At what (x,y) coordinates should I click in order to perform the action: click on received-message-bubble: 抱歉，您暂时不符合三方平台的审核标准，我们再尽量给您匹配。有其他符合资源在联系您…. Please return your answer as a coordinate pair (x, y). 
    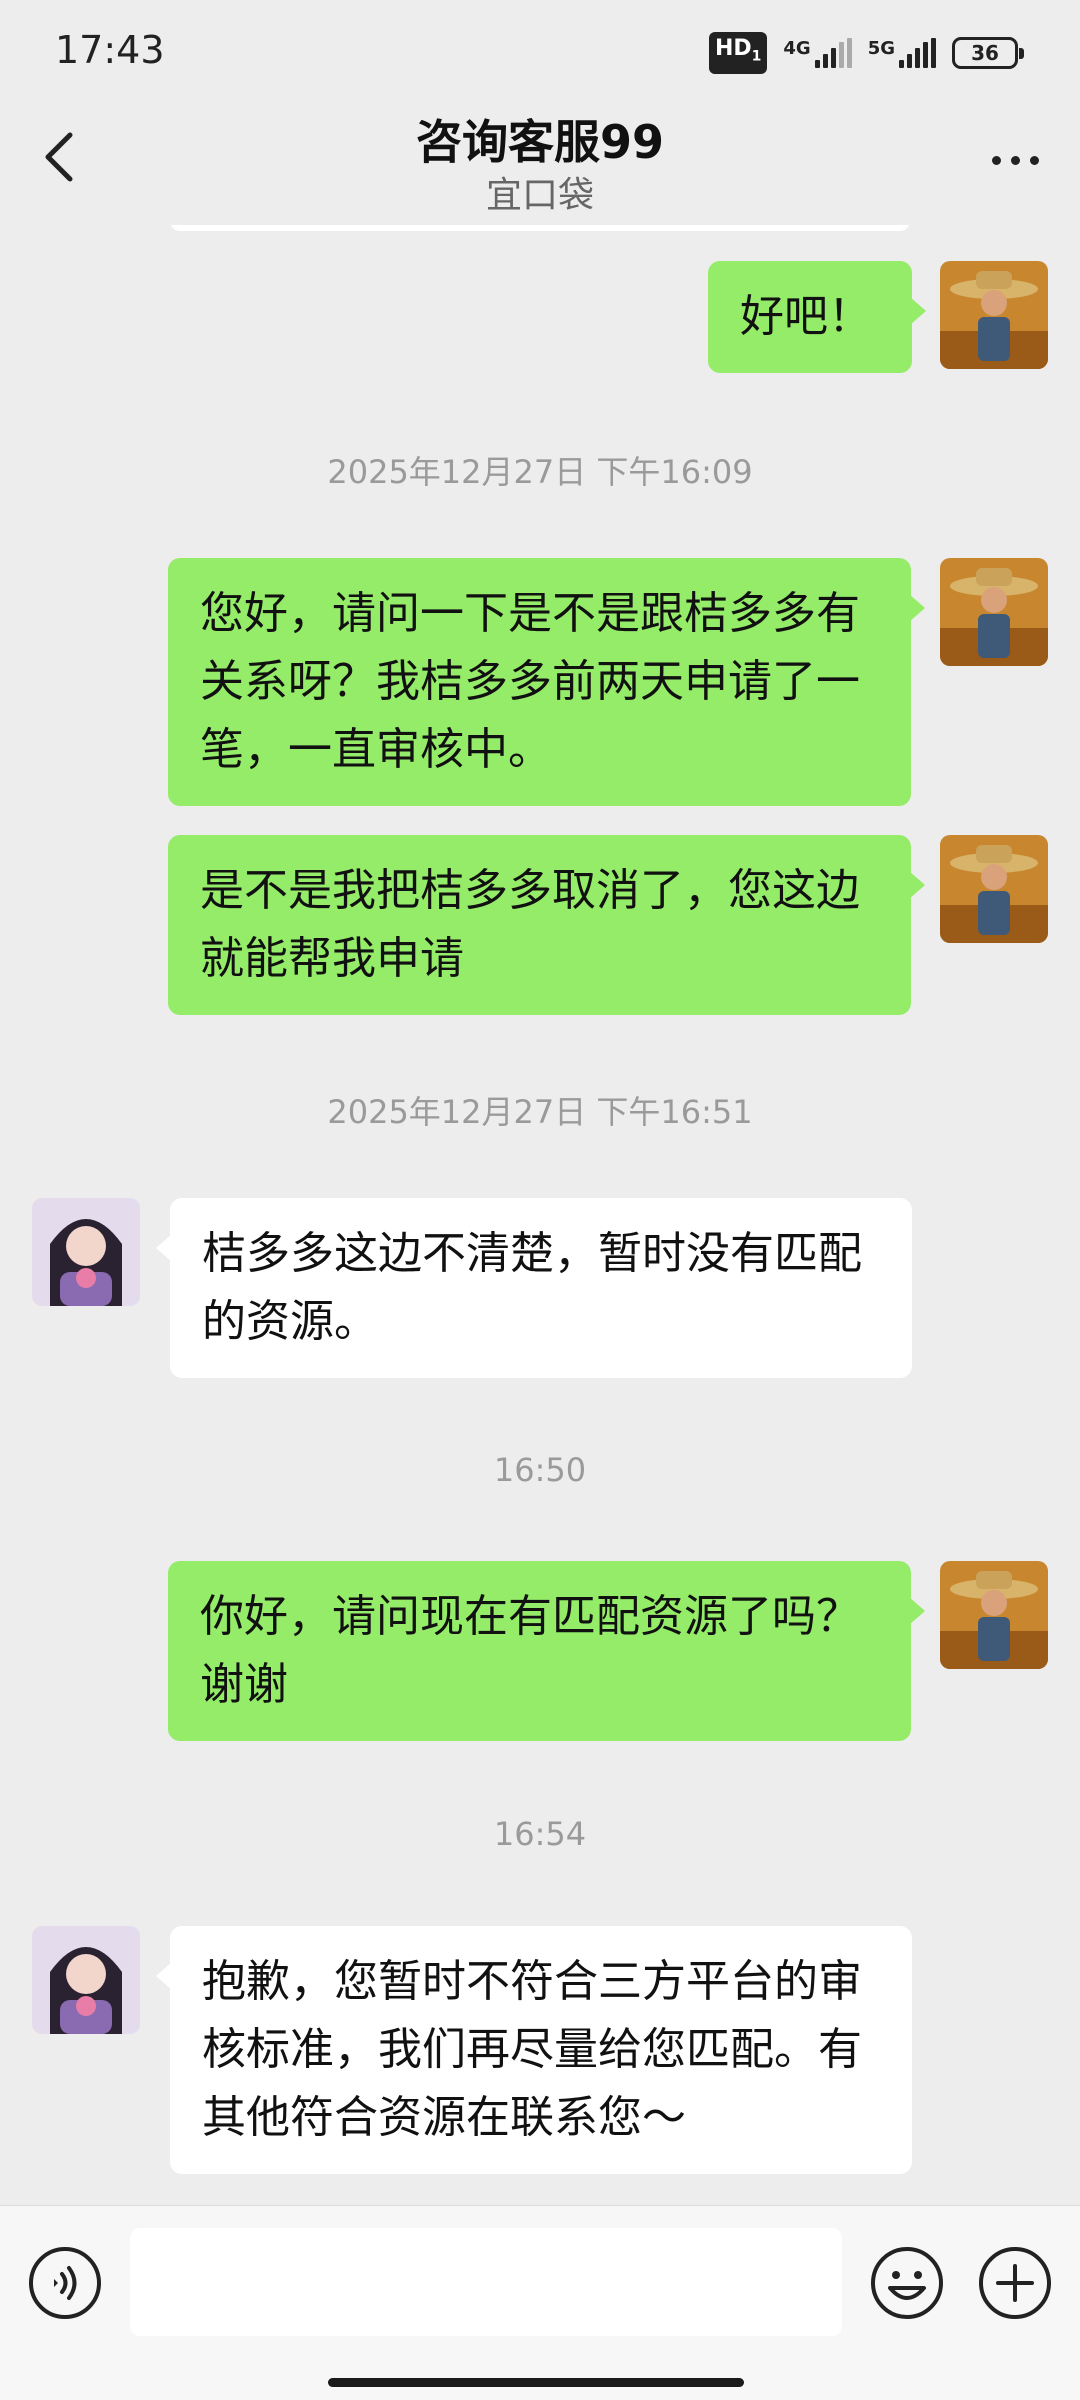
    Looking at the image, I should click on (534, 2050).